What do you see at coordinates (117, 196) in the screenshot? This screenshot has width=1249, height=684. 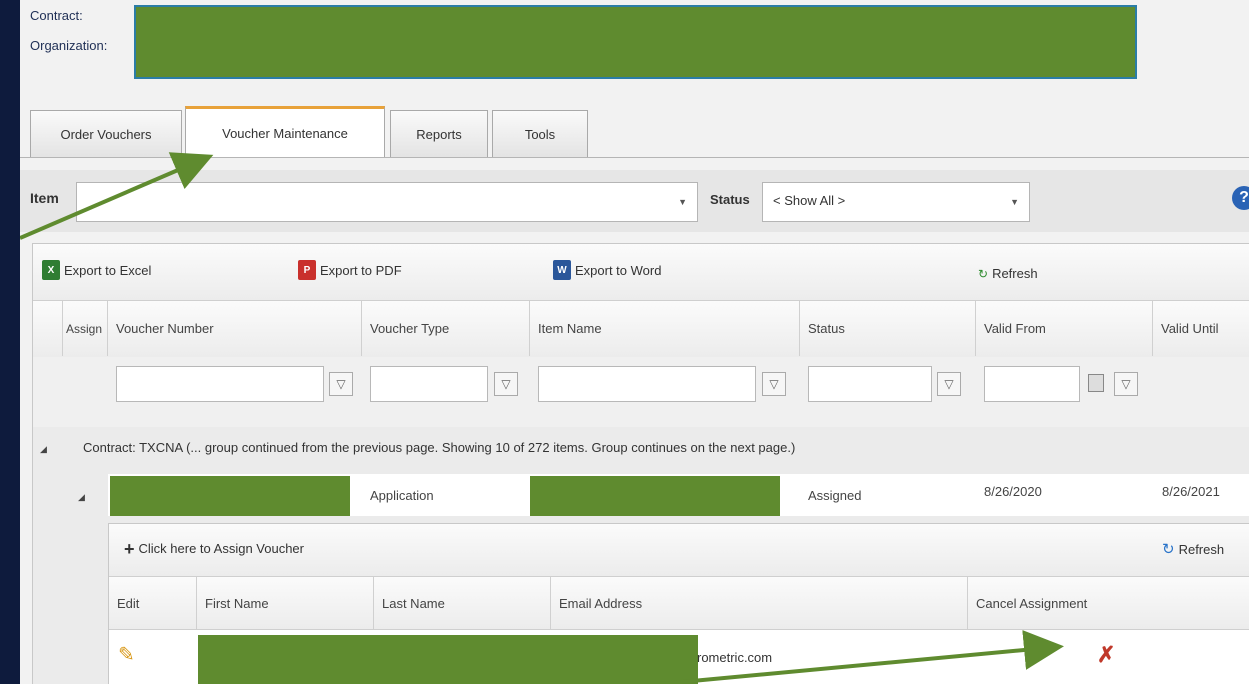 I see `arrow-to-voucher-maintenance` at bounding box center [117, 196].